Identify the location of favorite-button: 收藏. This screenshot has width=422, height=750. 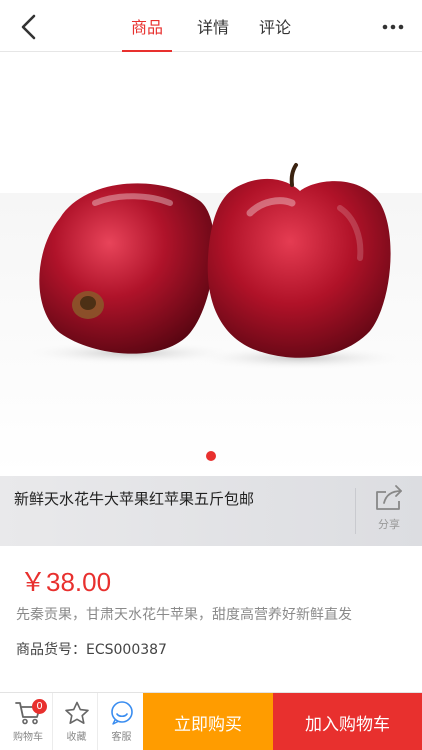
(76, 721).